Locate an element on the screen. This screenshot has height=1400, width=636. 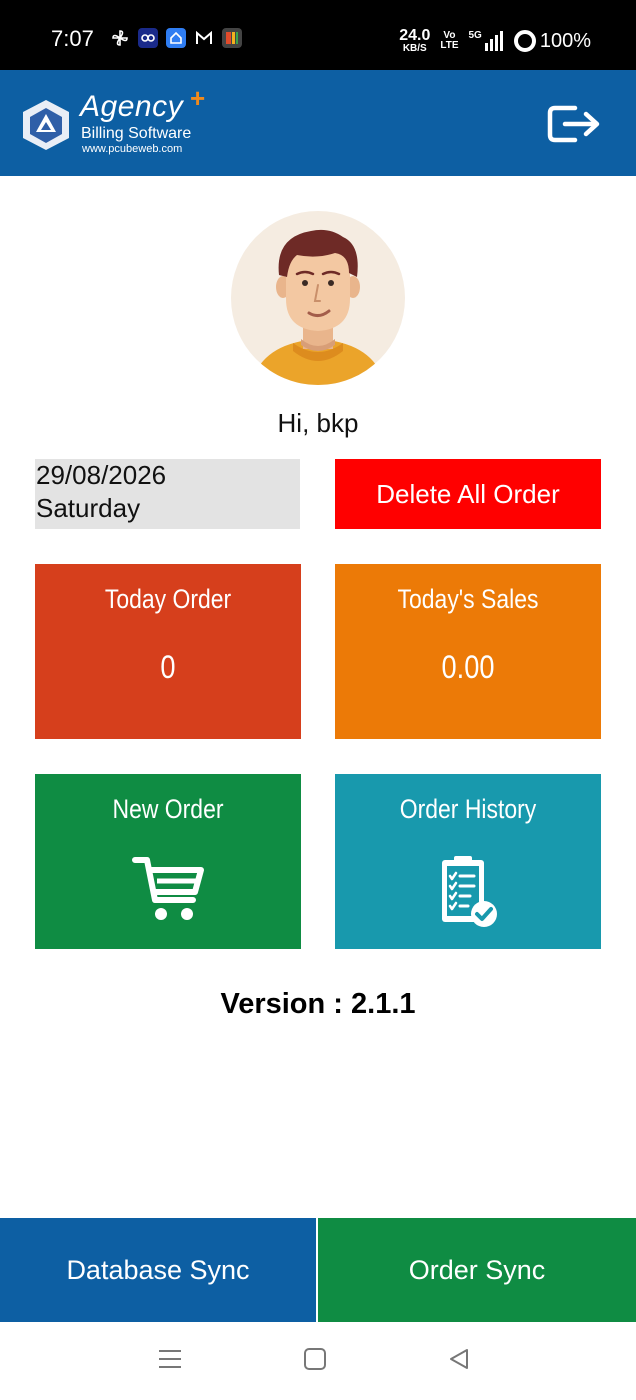
clipboard-check-icon is located at coordinates (469, 891).